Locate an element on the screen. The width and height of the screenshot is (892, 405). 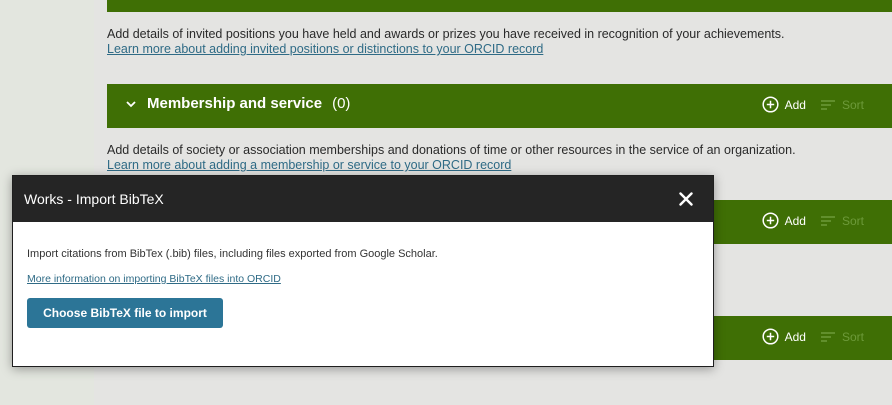
modal-header: Works - Import BibTeX is located at coordinates (363, 199).